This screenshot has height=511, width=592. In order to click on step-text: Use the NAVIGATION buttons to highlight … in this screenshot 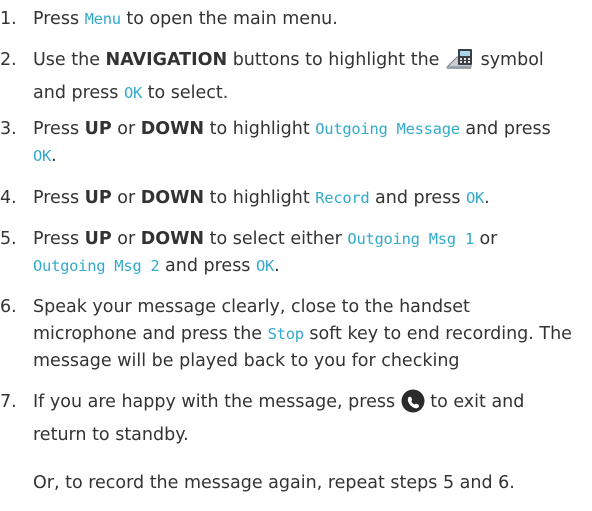, I will do `click(305, 77)`.